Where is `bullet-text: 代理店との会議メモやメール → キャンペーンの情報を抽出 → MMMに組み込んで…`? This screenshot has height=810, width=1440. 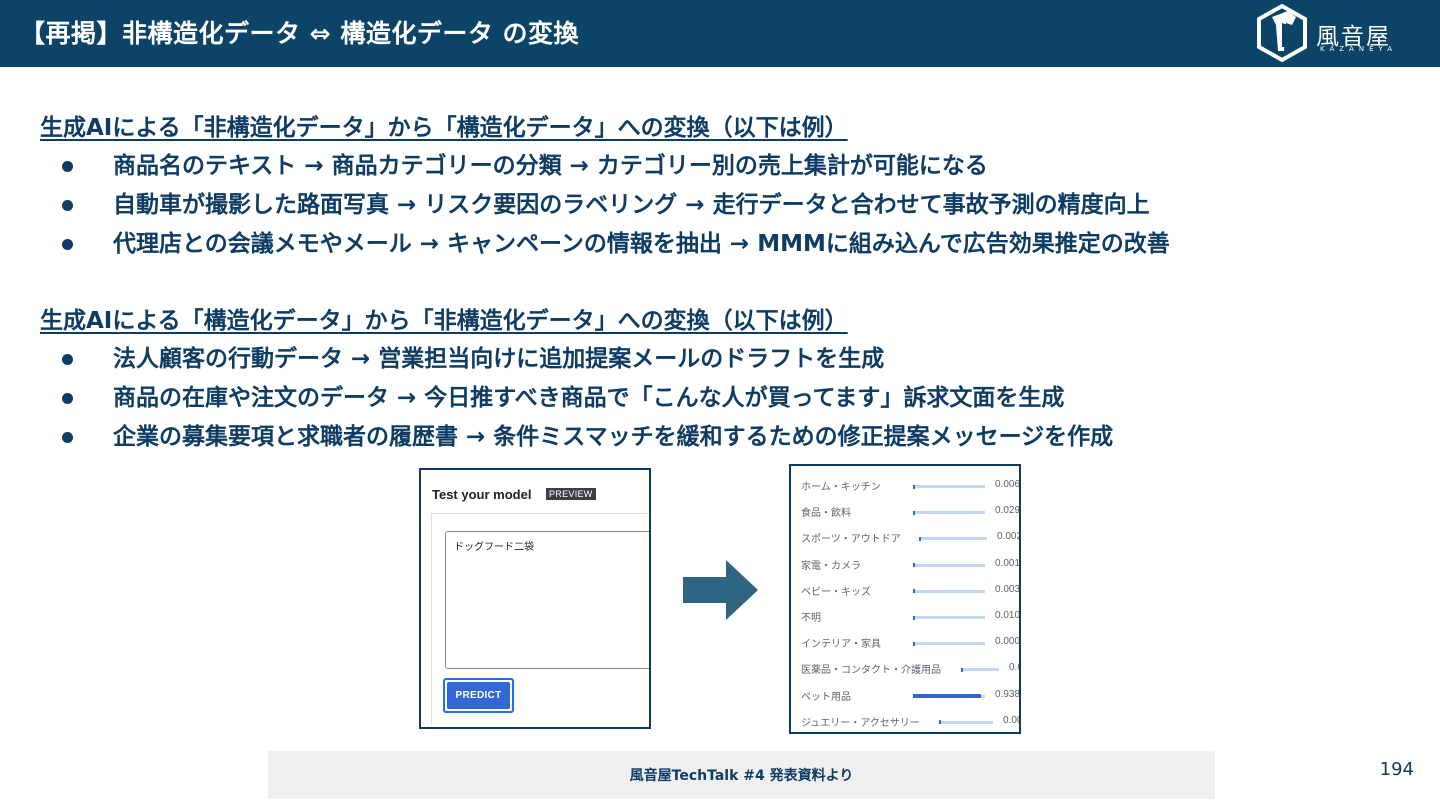
bullet-text: 代理店との会議メモやメール → キャンペーンの情報を抽出 → MMMに組み込んで… is located at coordinates (641, 244).